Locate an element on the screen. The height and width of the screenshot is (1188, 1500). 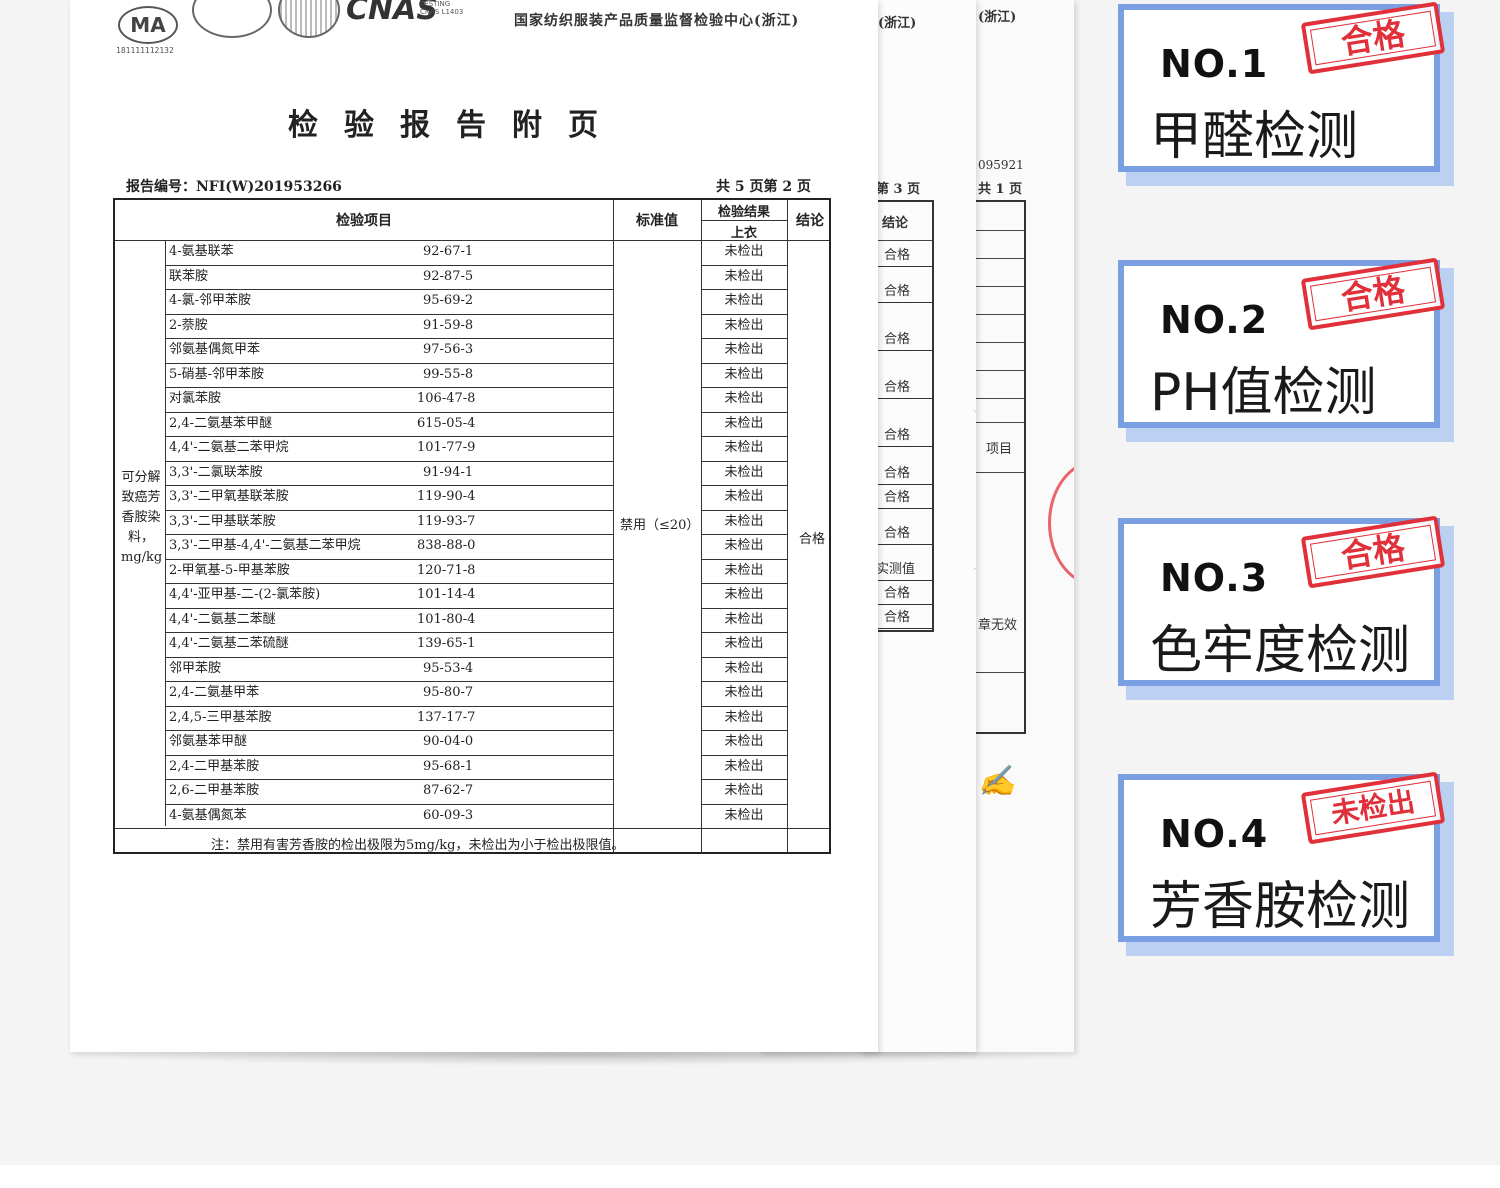
item-cas: 60-09-3 is located at coordinates (448, 815).